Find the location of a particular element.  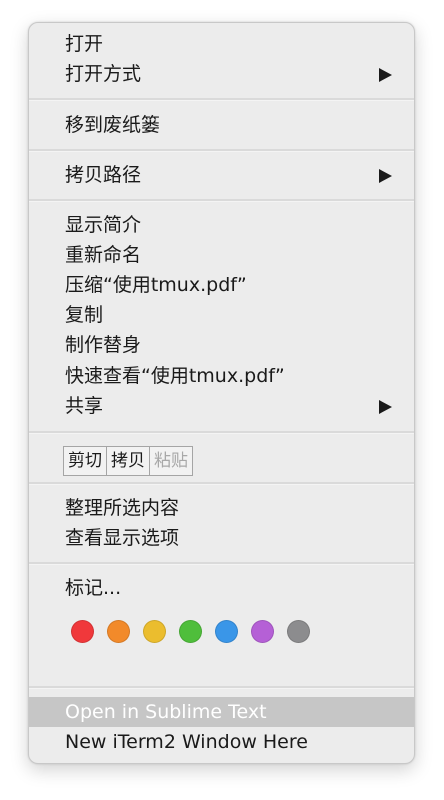

menu-item-duplicate: 复制 is located at coordinates (221, 315).